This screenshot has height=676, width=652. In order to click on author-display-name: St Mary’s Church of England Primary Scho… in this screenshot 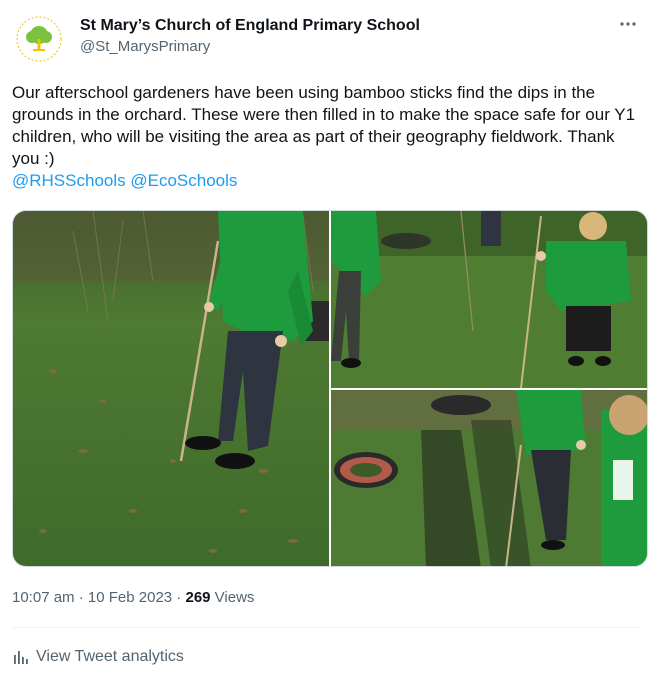, I will do `click(250, 26)`.